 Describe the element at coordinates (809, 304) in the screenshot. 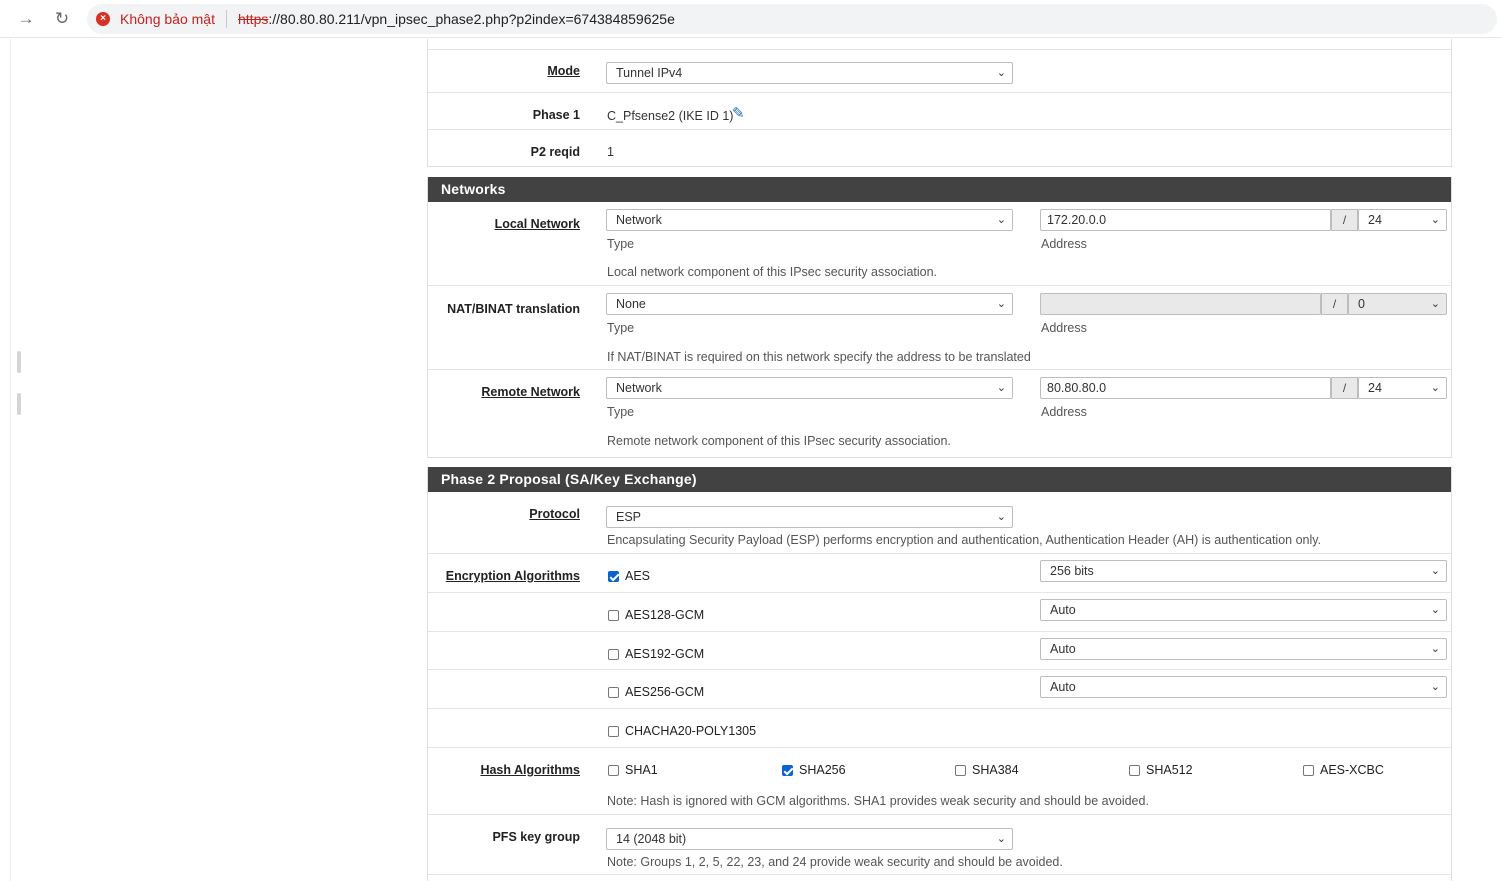

I see `nat-type-select: None ⌄` at that location.